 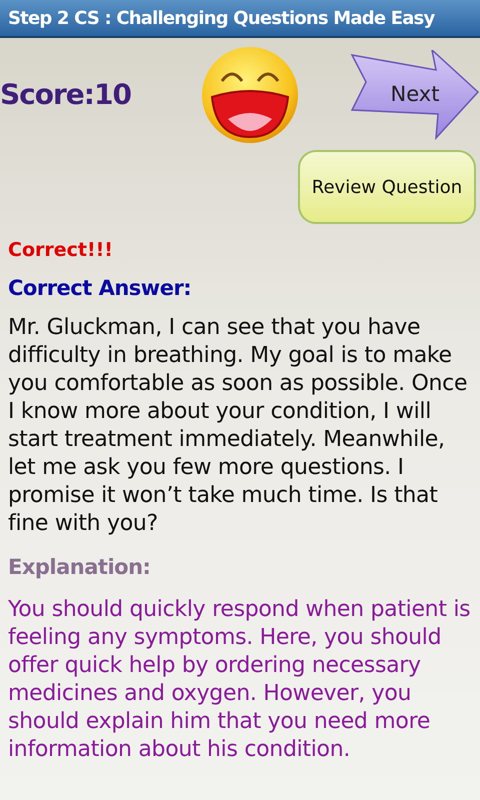 What do you see at coordinates (66, 95) in the screenshot?
I see `score-label: Score:10` at bounding box center [66, 95].